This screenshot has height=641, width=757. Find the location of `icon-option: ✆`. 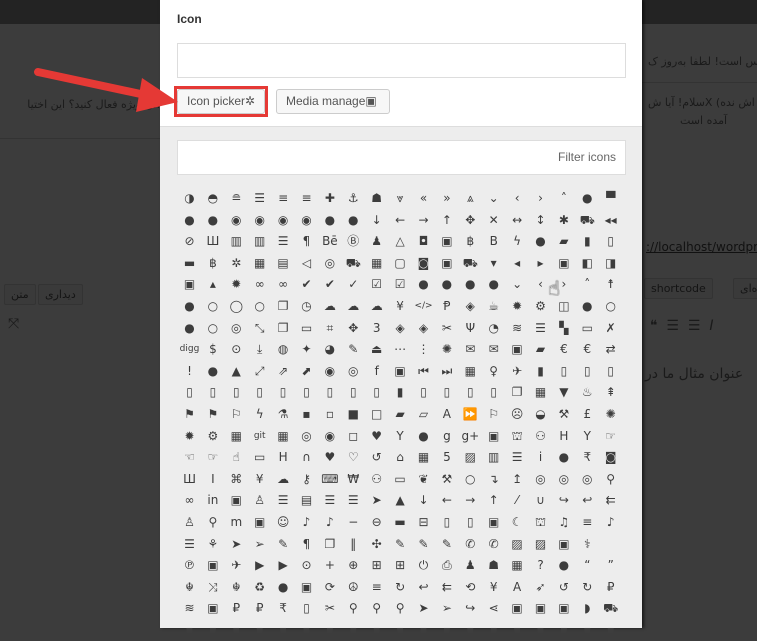

icon-option: ✆ is located at coordinates (493, 544).